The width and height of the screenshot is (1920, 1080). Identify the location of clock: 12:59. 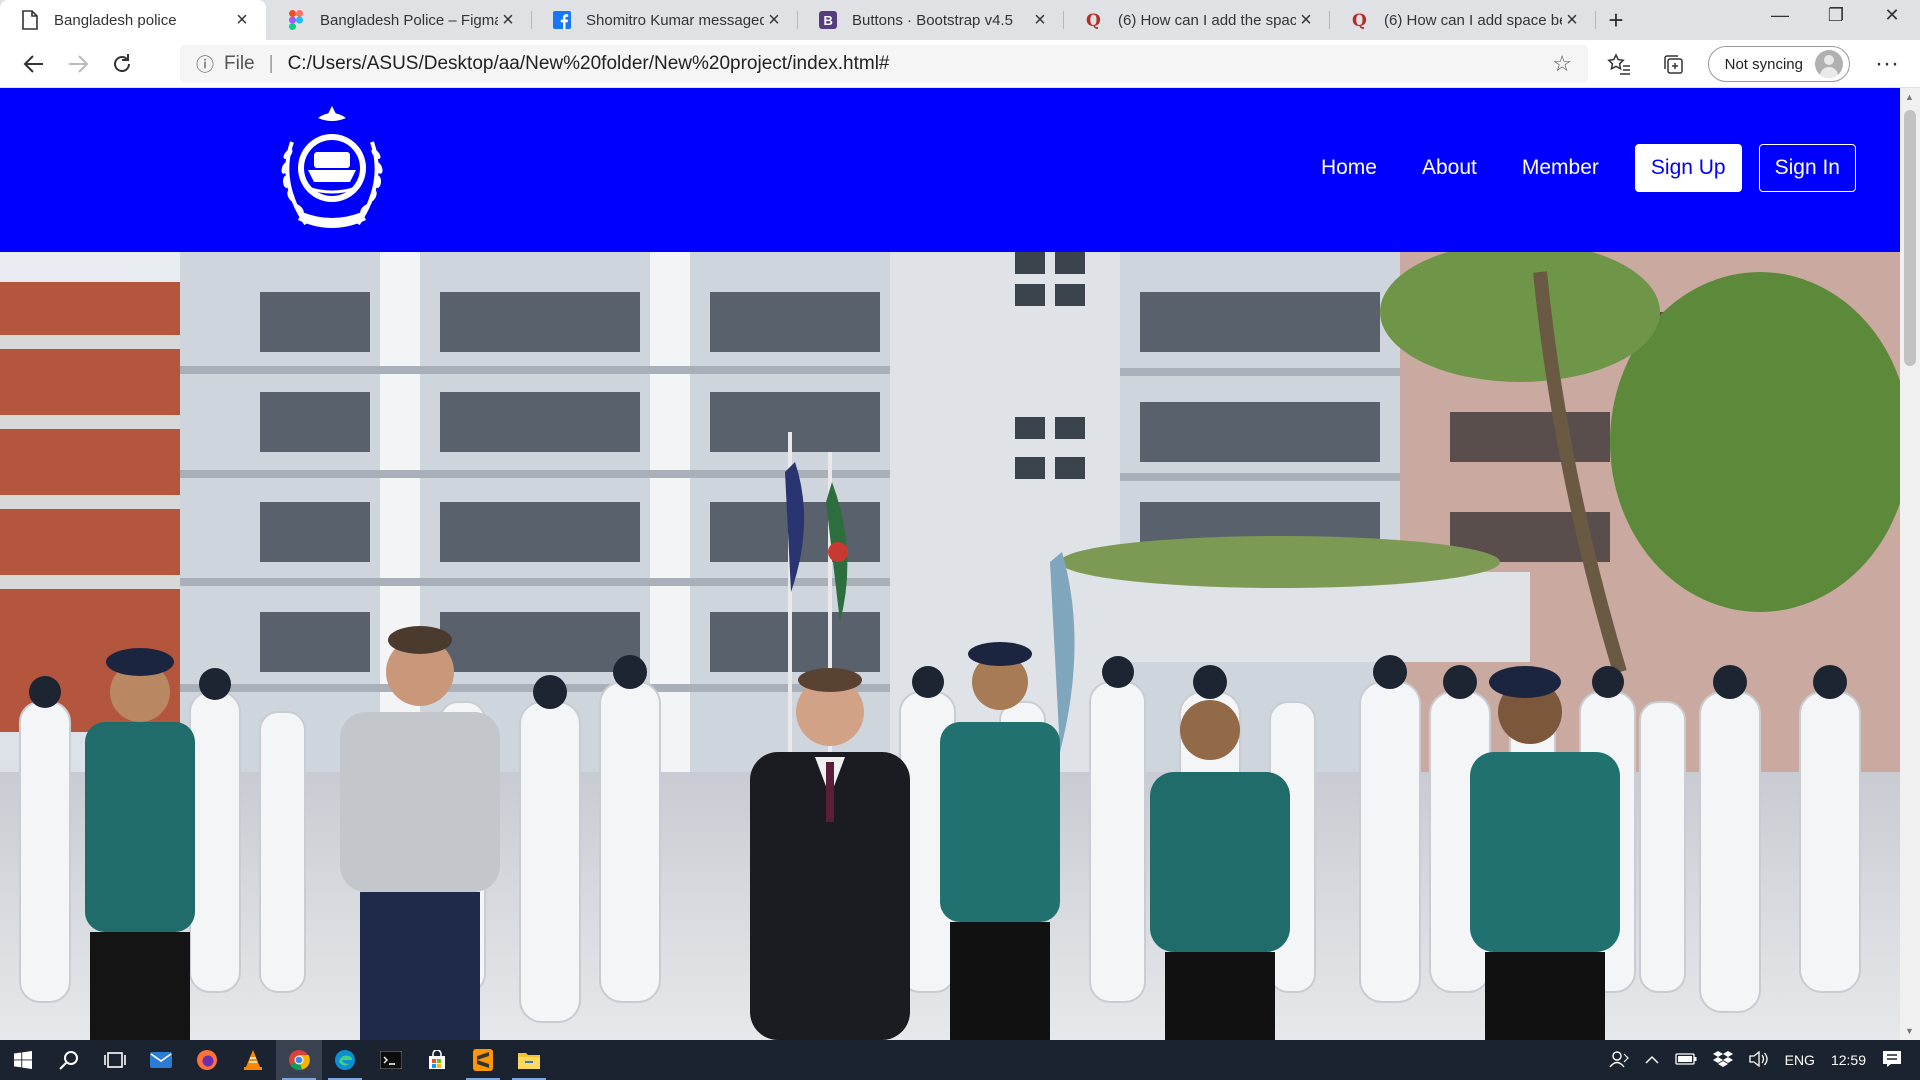
(1848, 1060).